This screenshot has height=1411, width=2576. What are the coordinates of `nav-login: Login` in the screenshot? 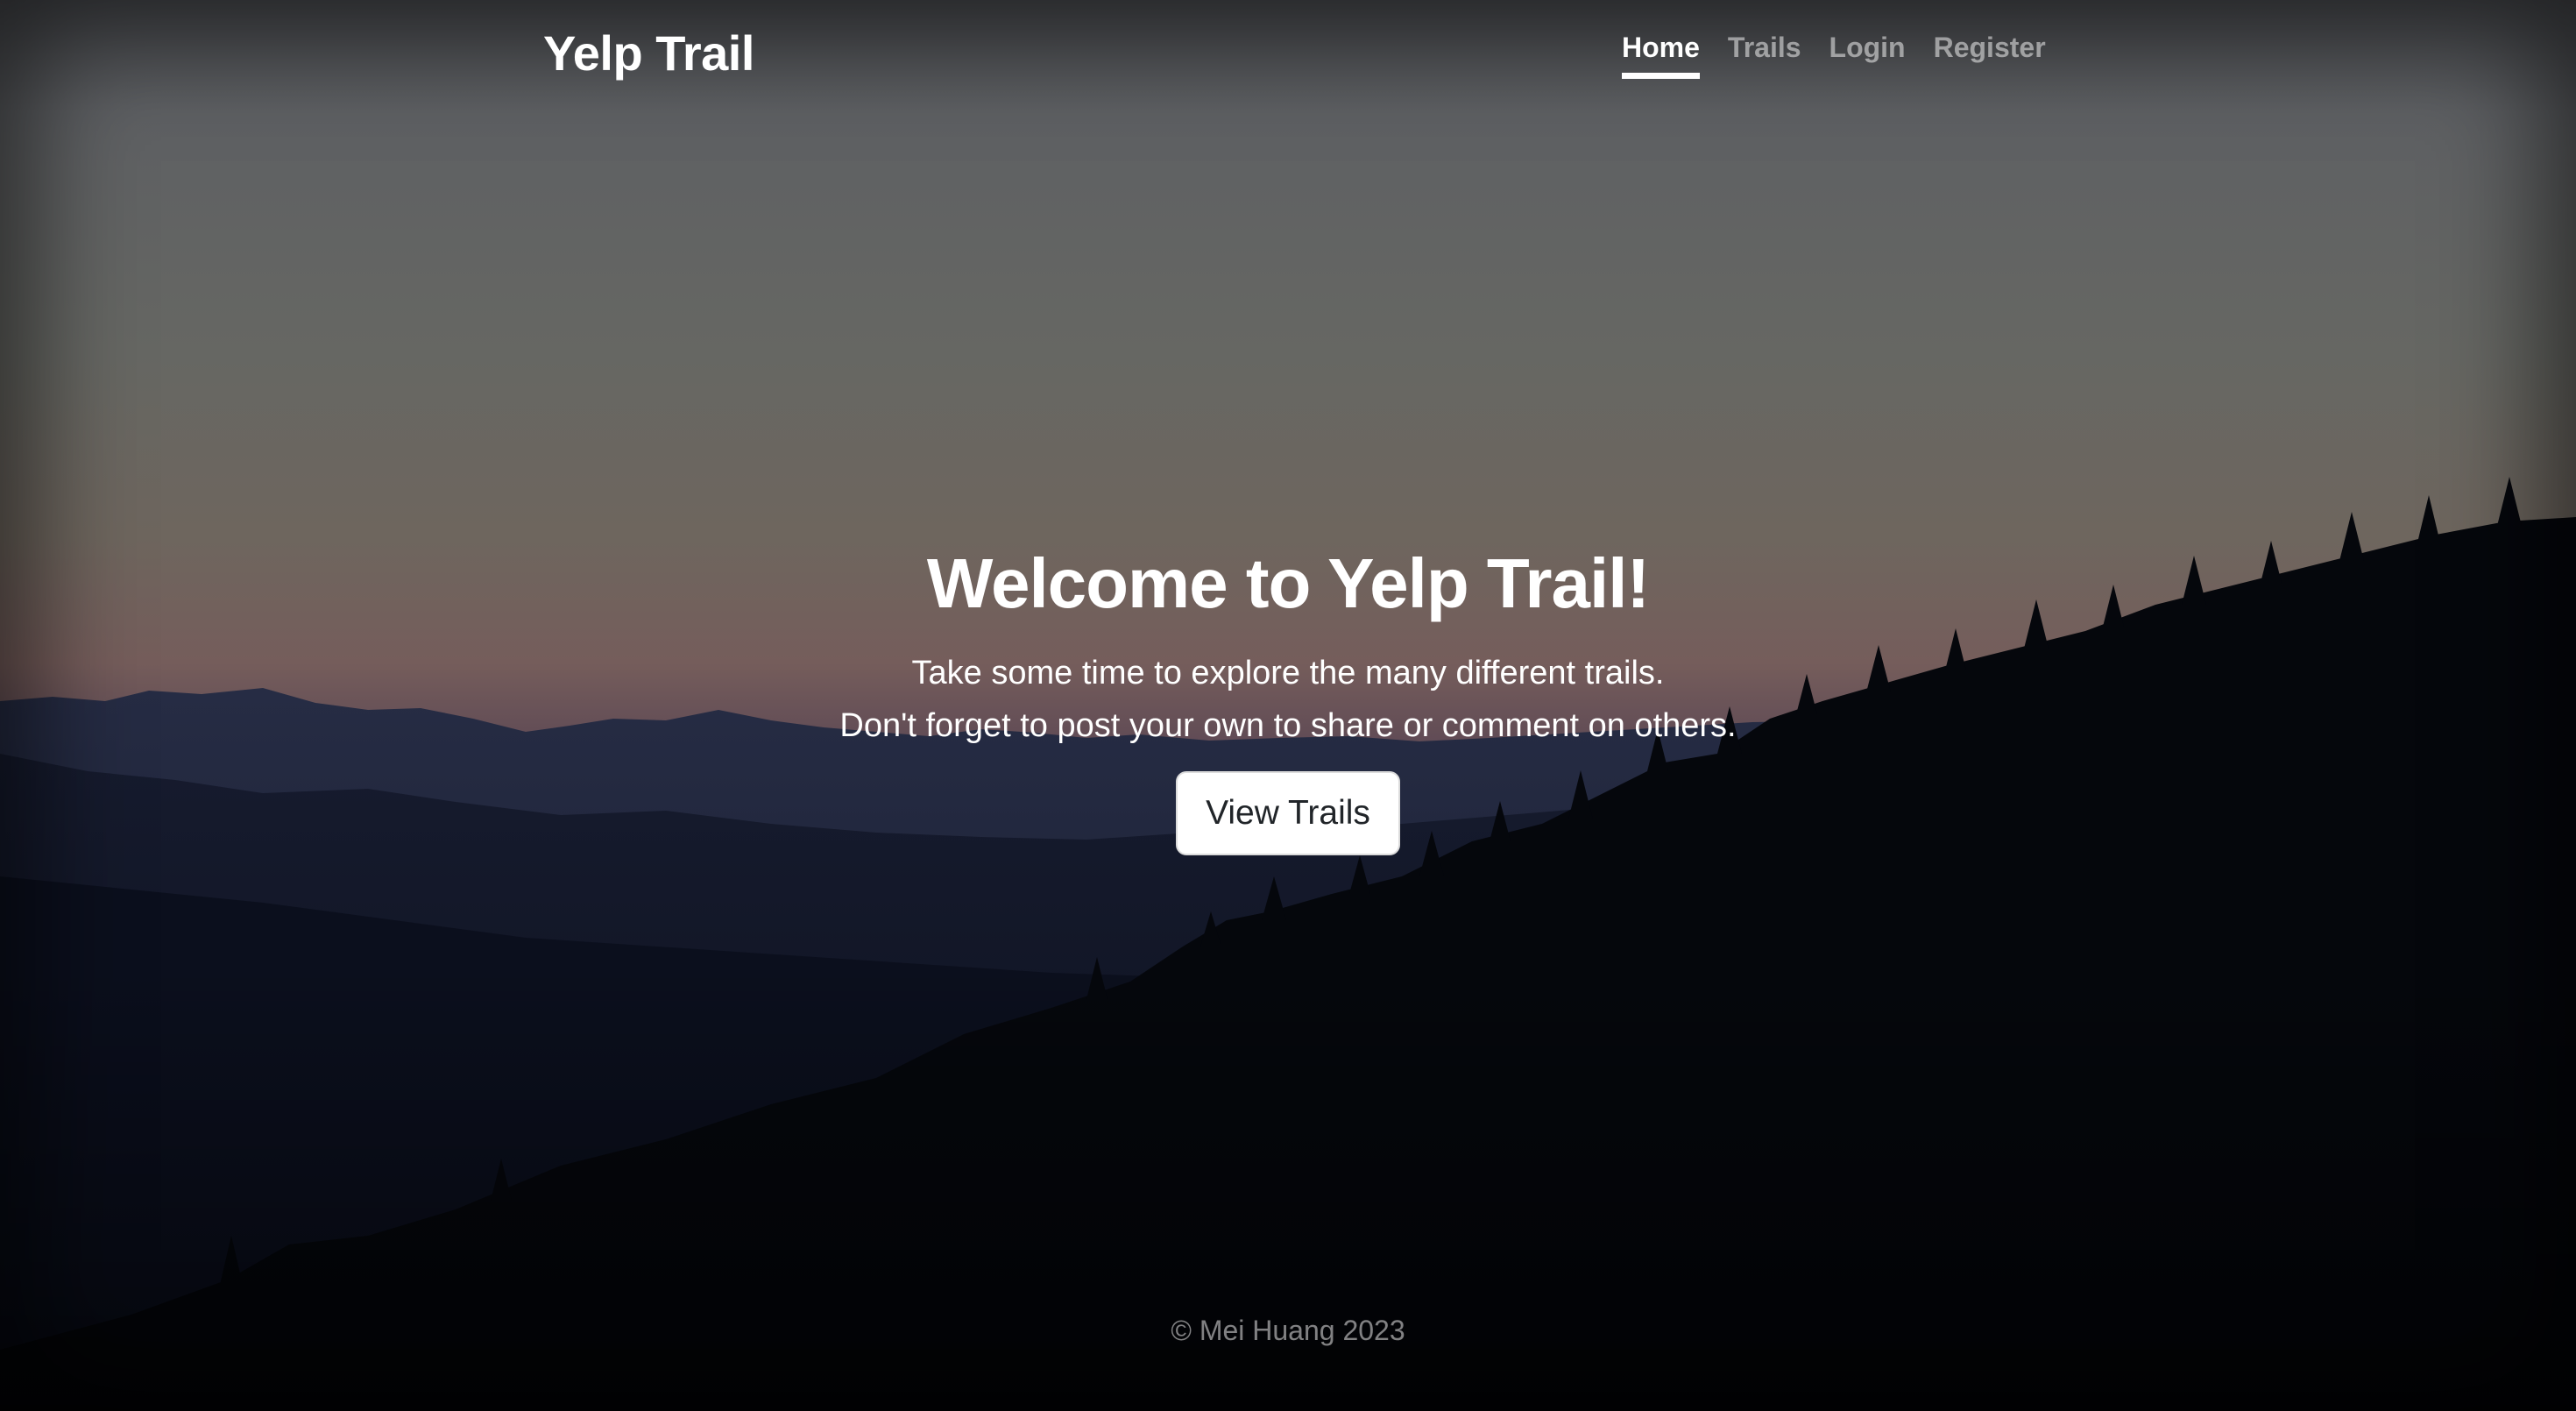 It's located at (1867, 56).